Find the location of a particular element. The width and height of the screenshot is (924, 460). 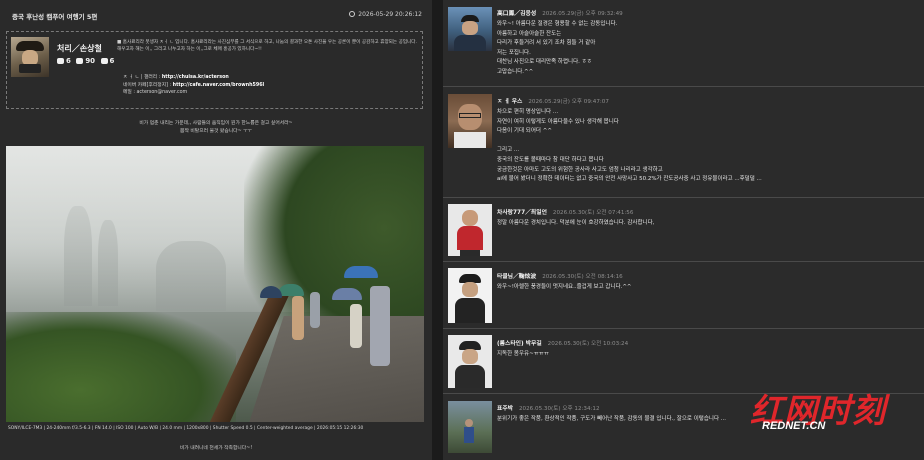

like-icon is located at coordinates (104, 61).